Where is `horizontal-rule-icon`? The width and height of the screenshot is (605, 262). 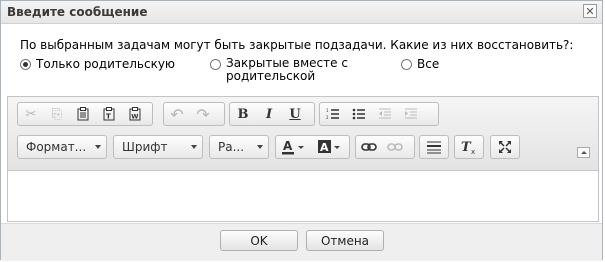
horizontal-rule-icon is located at coordinates (434, 147).